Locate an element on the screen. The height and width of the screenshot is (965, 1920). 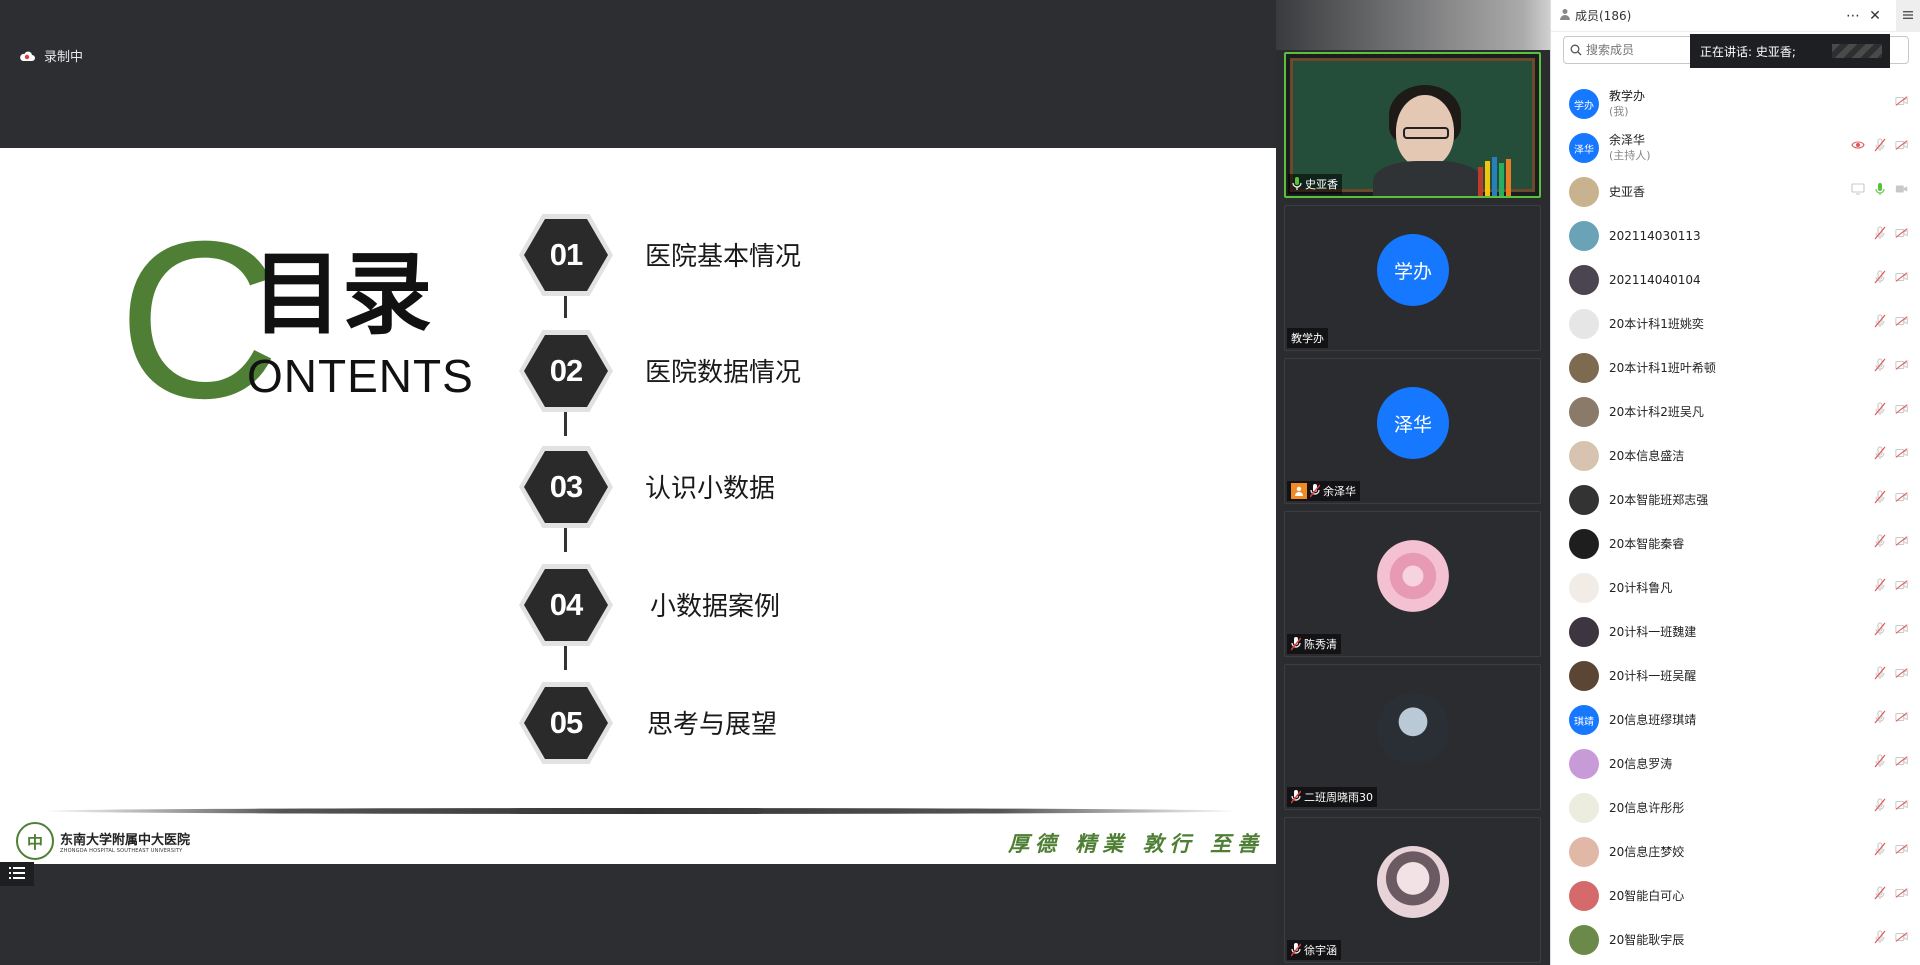
member-name: 20本计科2班吴凡 is located at coordinates (1656, 411).